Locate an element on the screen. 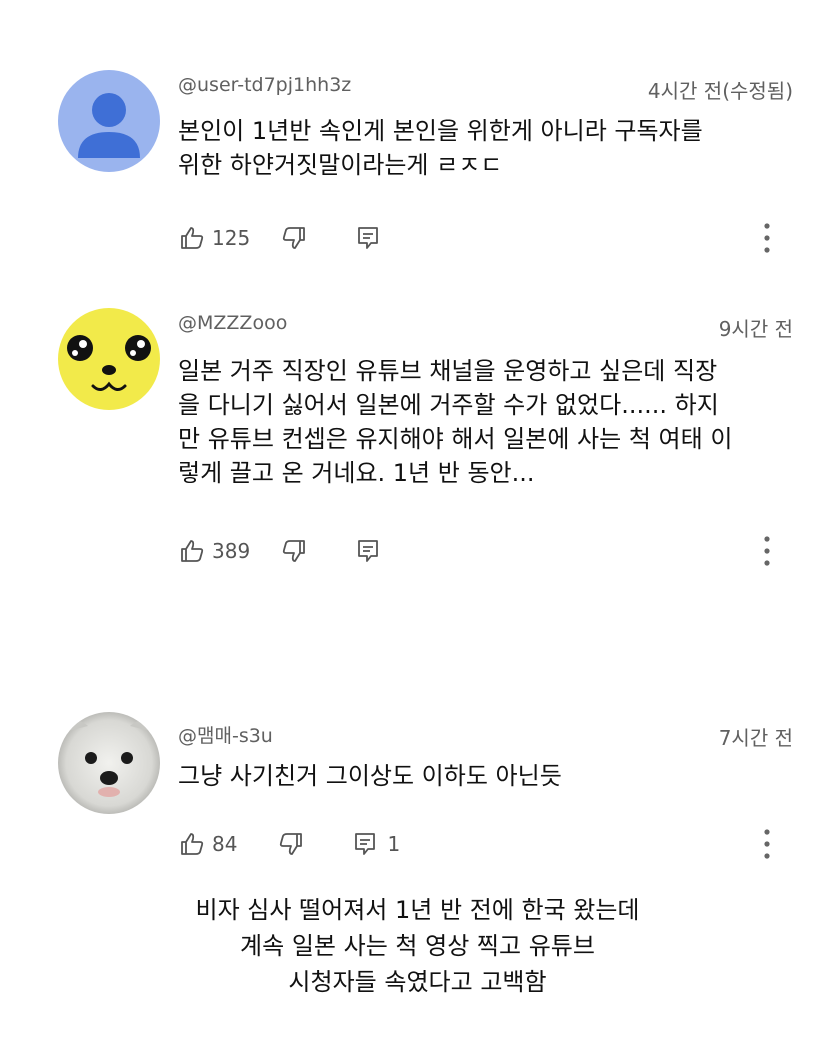 The width and height of the screenshot is (835, 1043). reply-count: 1 is located at coordinates (393, 844).